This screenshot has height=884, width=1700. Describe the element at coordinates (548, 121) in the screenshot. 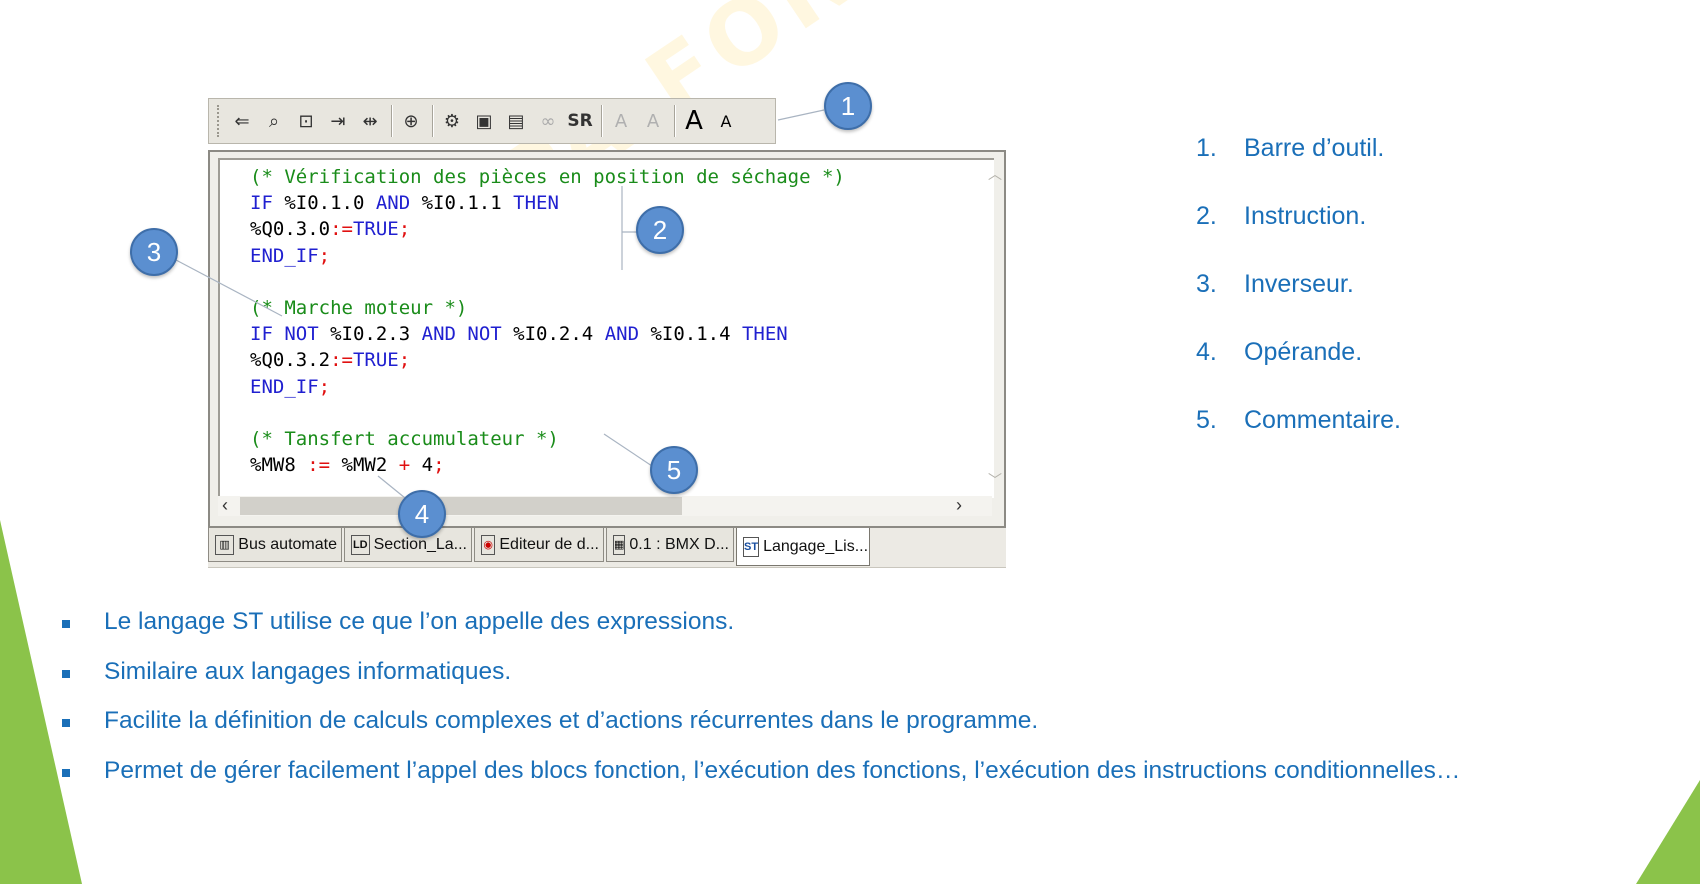

I see `glasses-icon: ∞` at that location.